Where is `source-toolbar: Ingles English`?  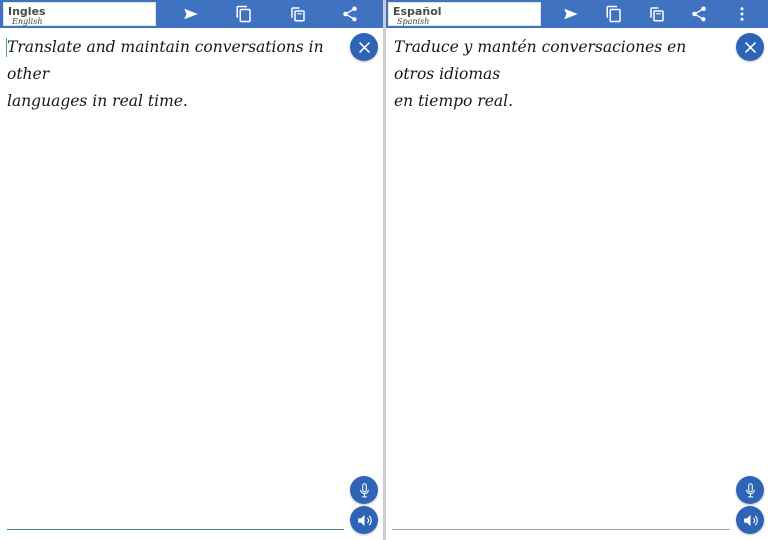
source-toolbar: Ingles English is located at coordinates (191, 14).